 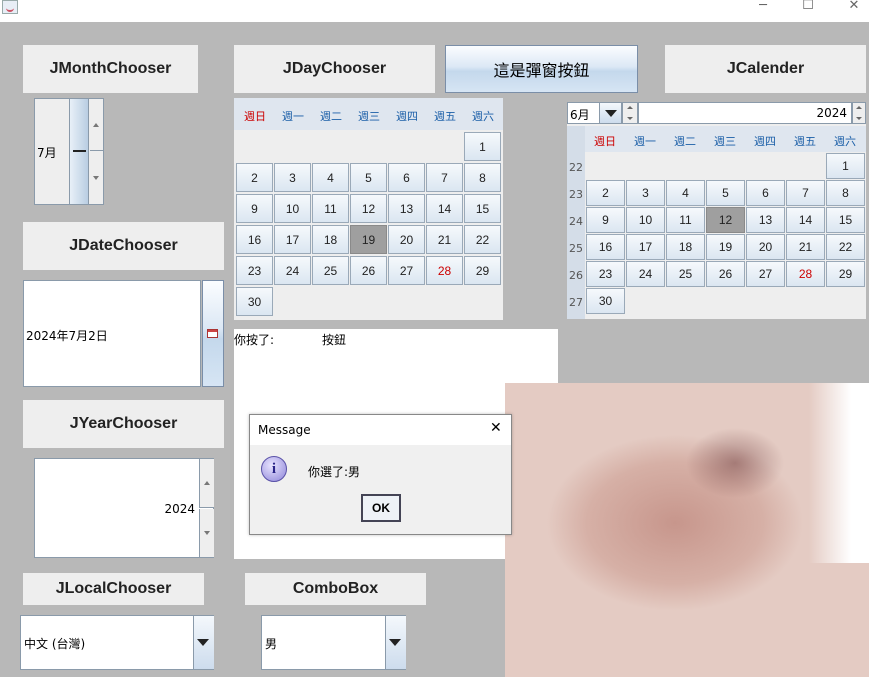 What do you see at coordinates (605, 247) in the screenshot?
I see `calendar-day-button: 16` at bounding box center [605, 247].